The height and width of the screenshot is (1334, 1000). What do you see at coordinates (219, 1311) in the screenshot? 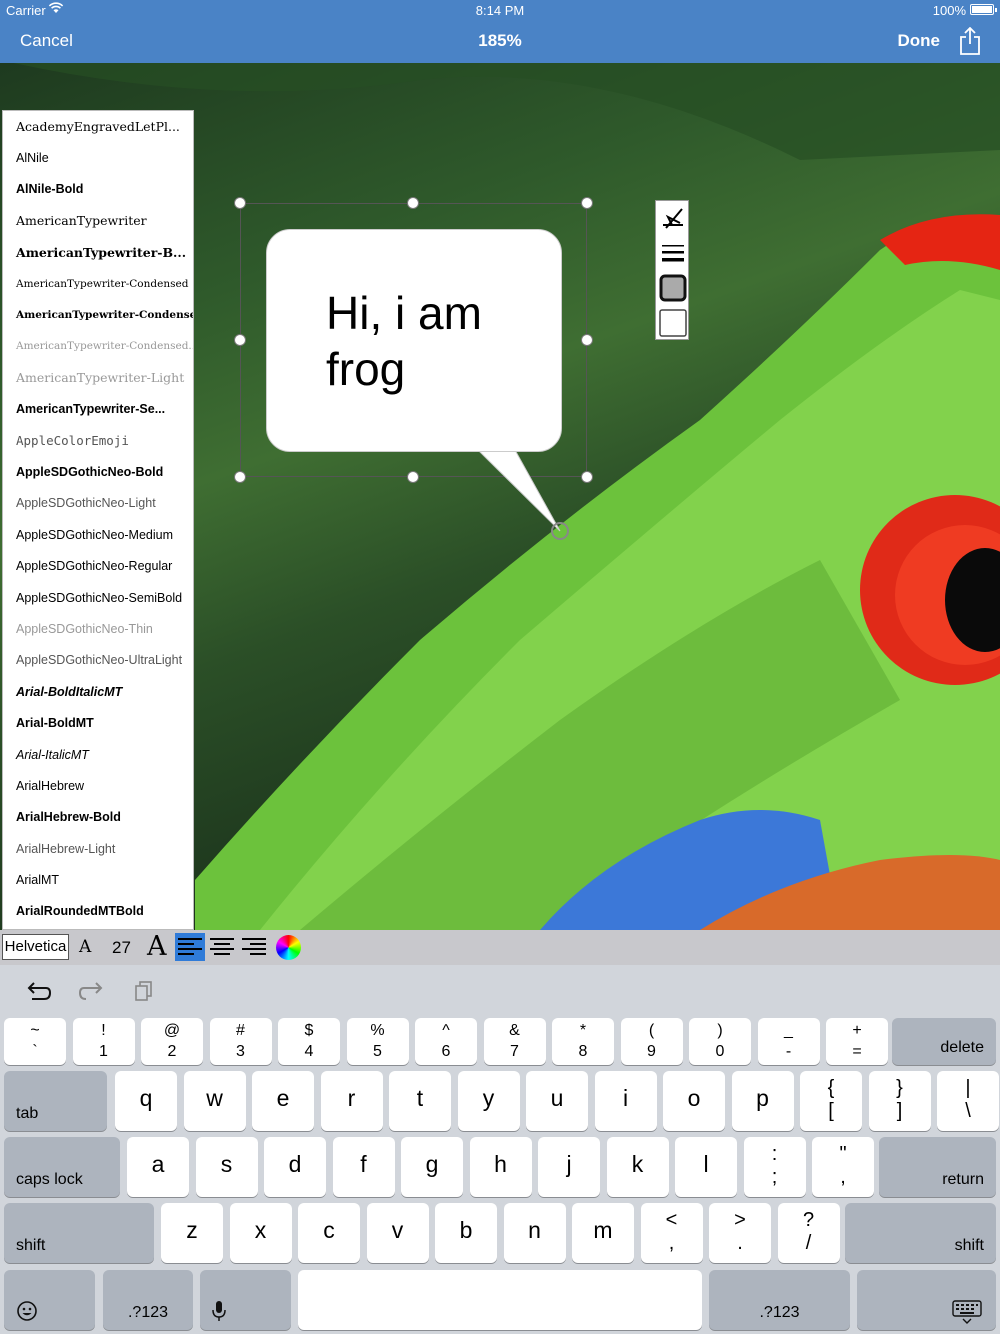
I see `microphone-icon` at bounding box center [219, 1311].